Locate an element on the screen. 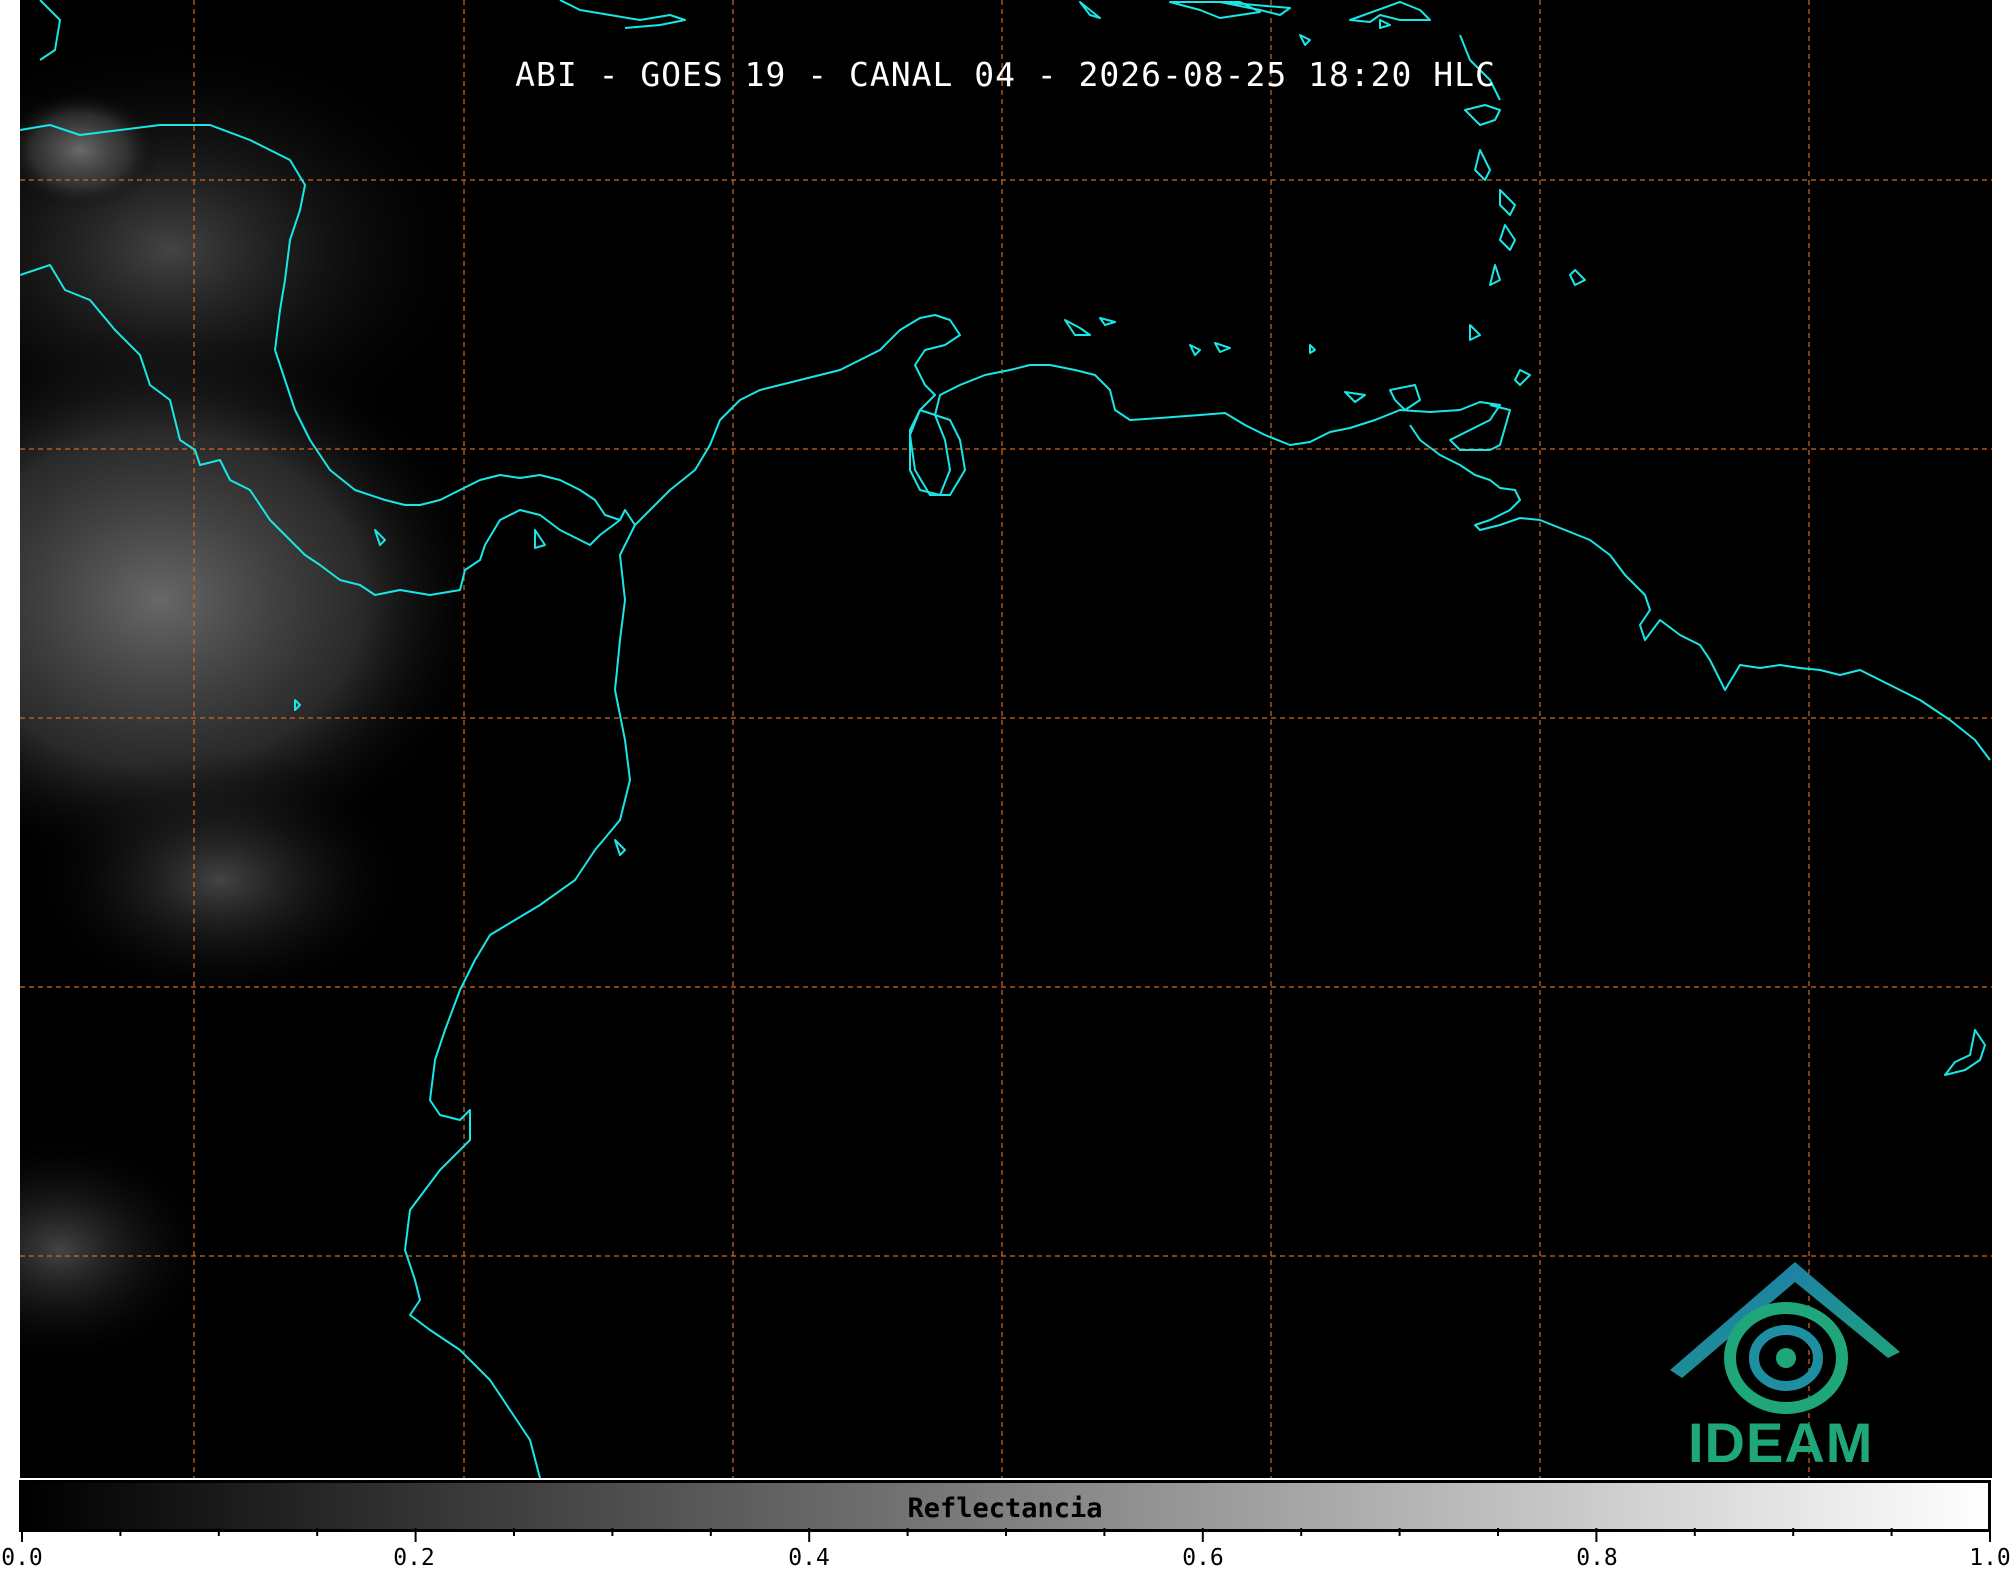 This screenshot has width=2011, height=1577. colorbar-label: Reflectancia is located at coordinates (1005, 1508).